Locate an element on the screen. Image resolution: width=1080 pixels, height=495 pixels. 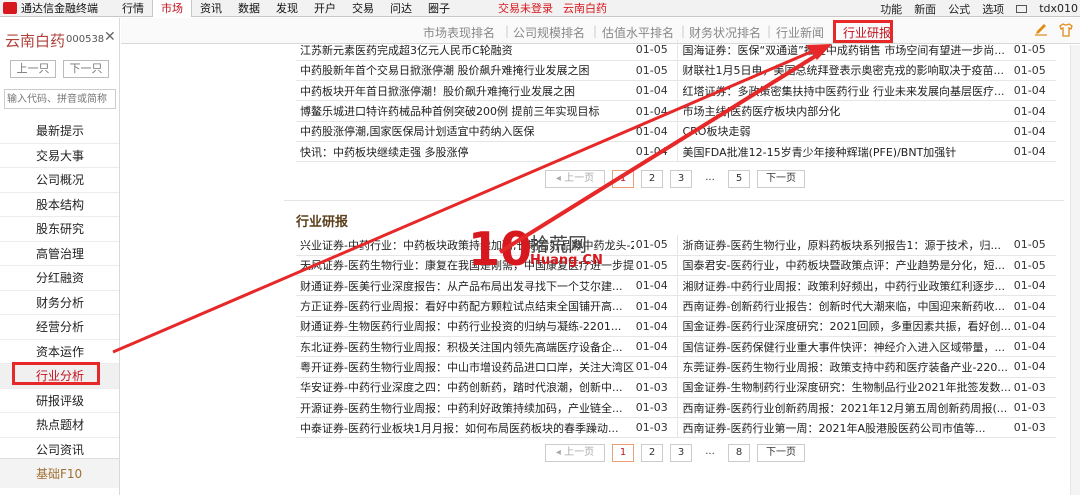
sidebar-item-management: 高管治理 is located at coordinates (59, 254).